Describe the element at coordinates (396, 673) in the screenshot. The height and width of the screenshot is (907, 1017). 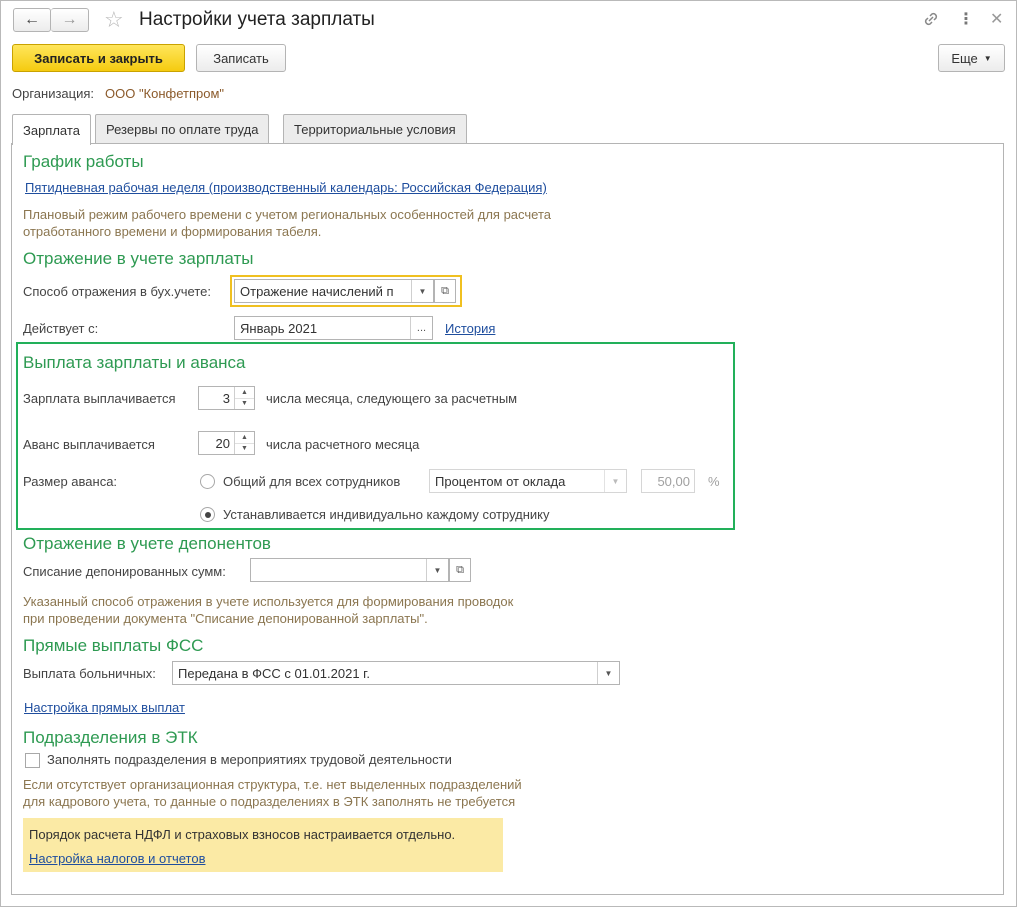
I see `sick-payment-select: Передана в ФСС с 01.01.2021 г. ▼` at that location.